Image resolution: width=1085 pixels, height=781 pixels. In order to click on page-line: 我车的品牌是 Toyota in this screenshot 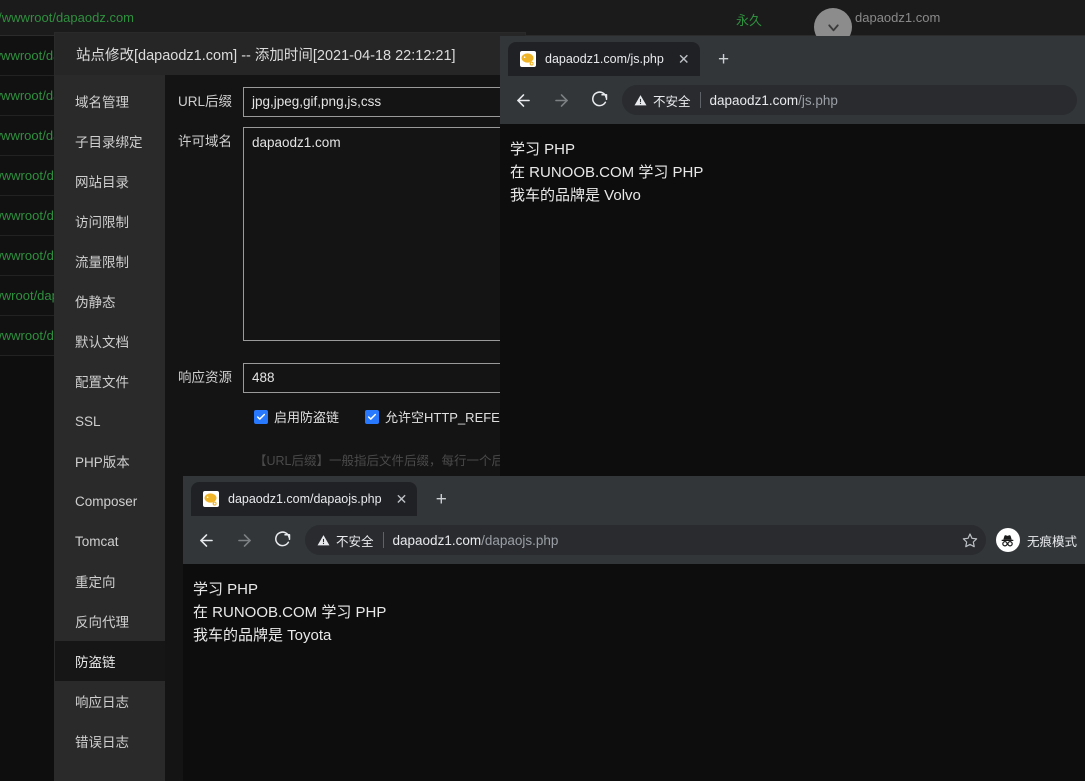, I will do `click(262, 635)`.